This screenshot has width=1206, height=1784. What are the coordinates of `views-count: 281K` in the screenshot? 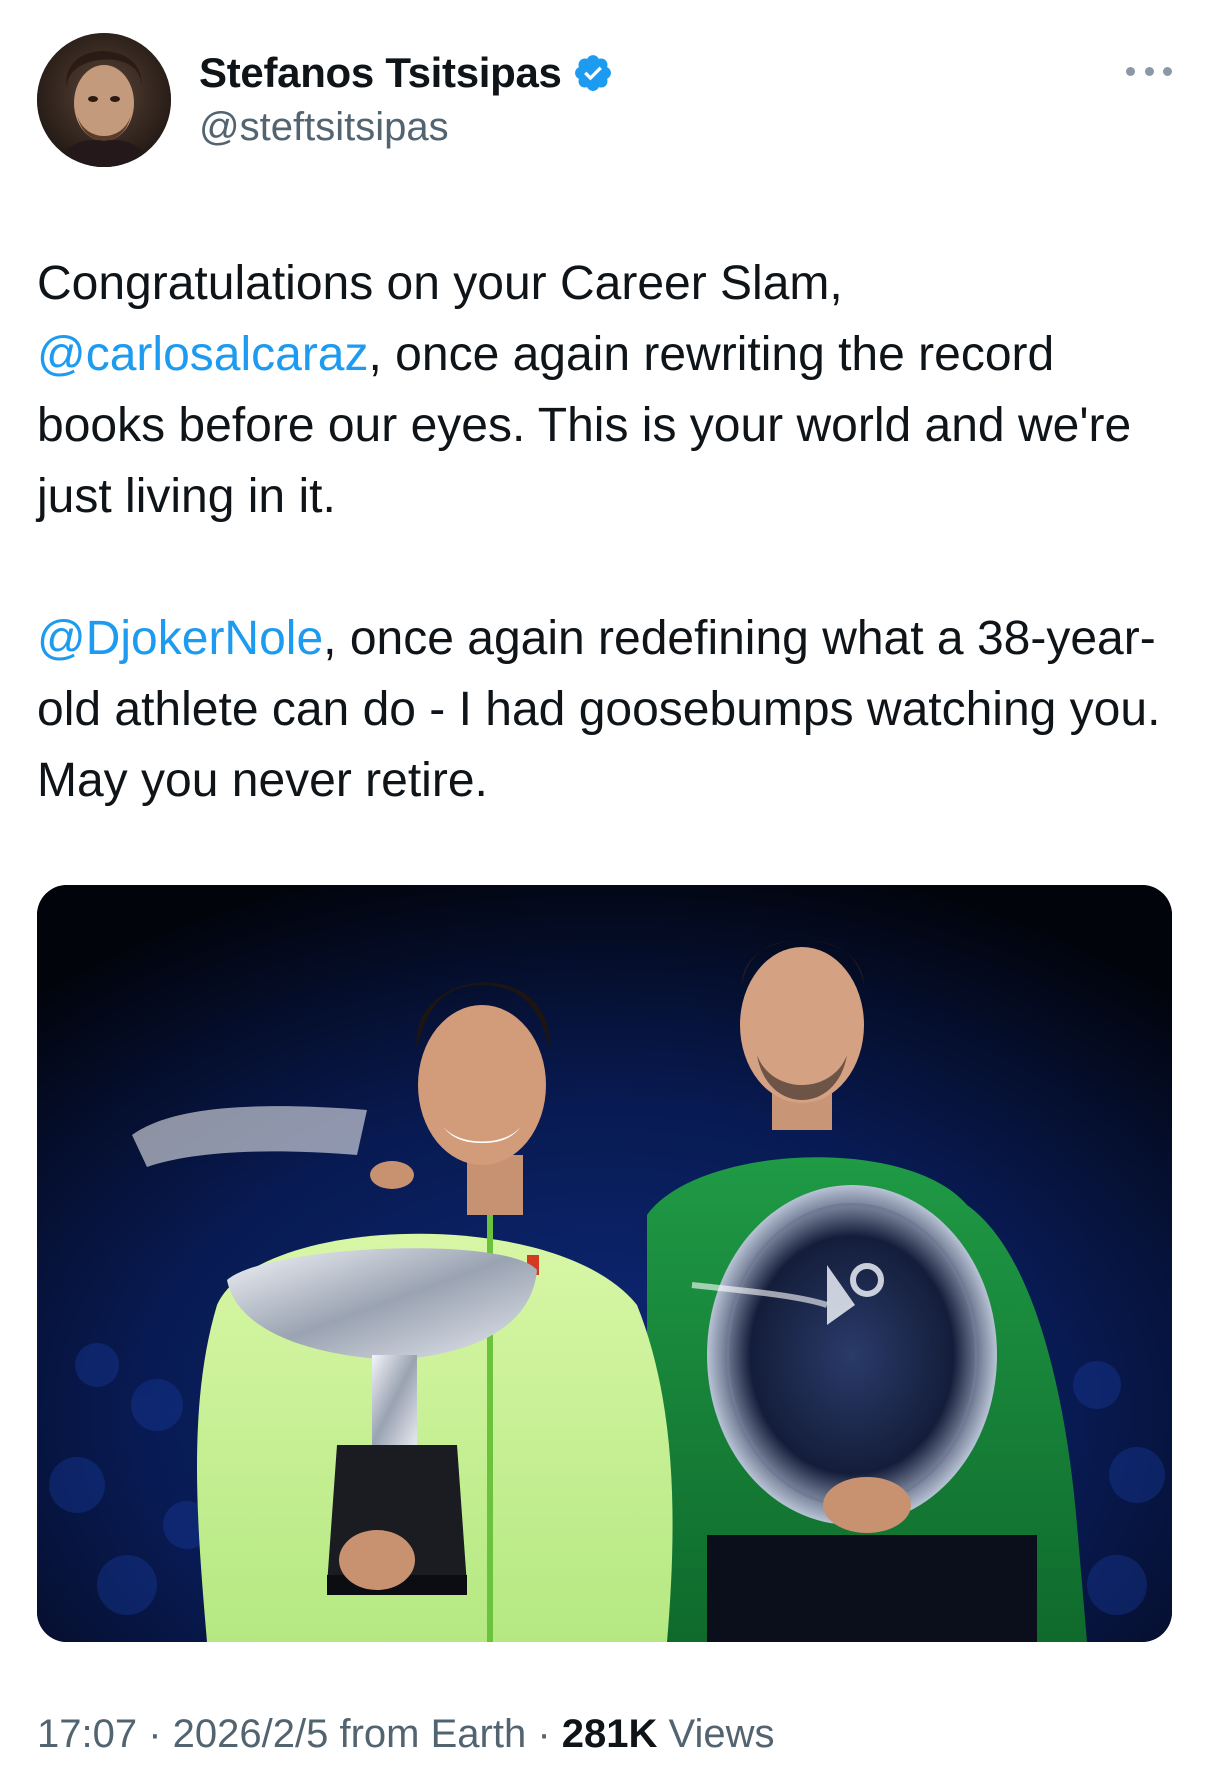 It's located at (610, 1734).